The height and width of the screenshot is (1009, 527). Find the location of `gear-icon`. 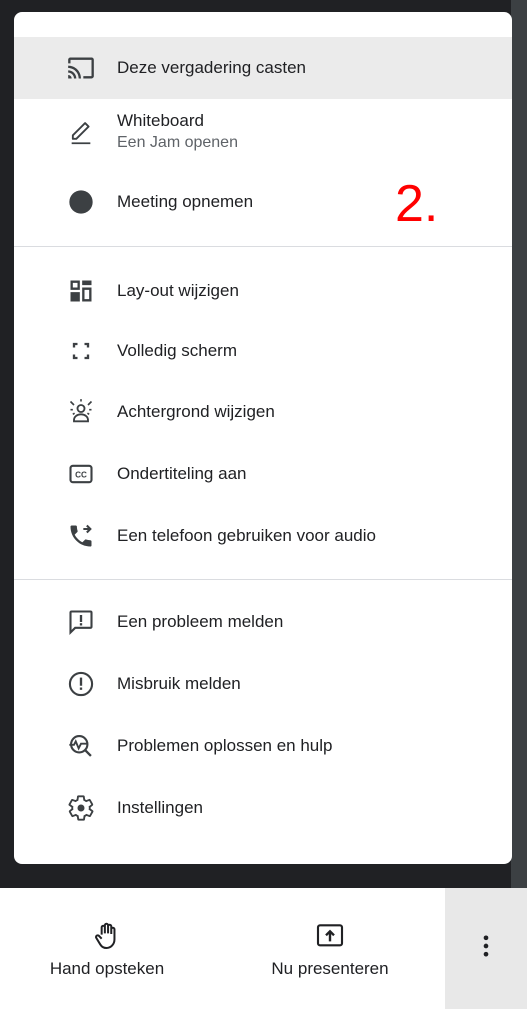

gear-icon is located at coordinates (81, 808).